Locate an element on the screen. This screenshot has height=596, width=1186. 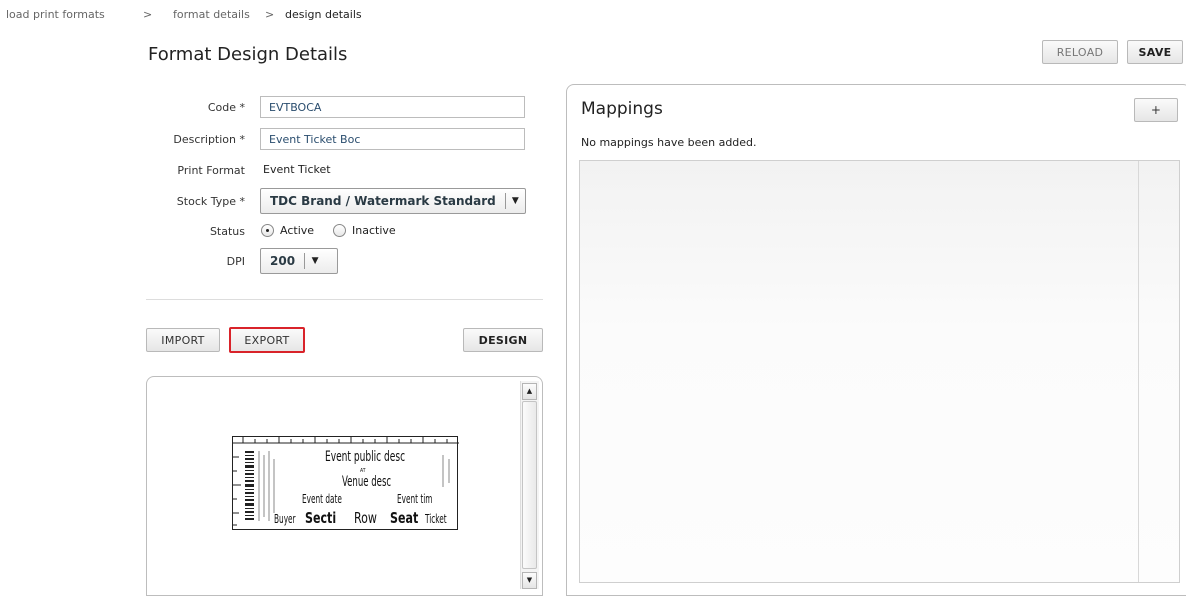
mappings-empty-message: No mappings have been added. is located at coordinates (669, 142).